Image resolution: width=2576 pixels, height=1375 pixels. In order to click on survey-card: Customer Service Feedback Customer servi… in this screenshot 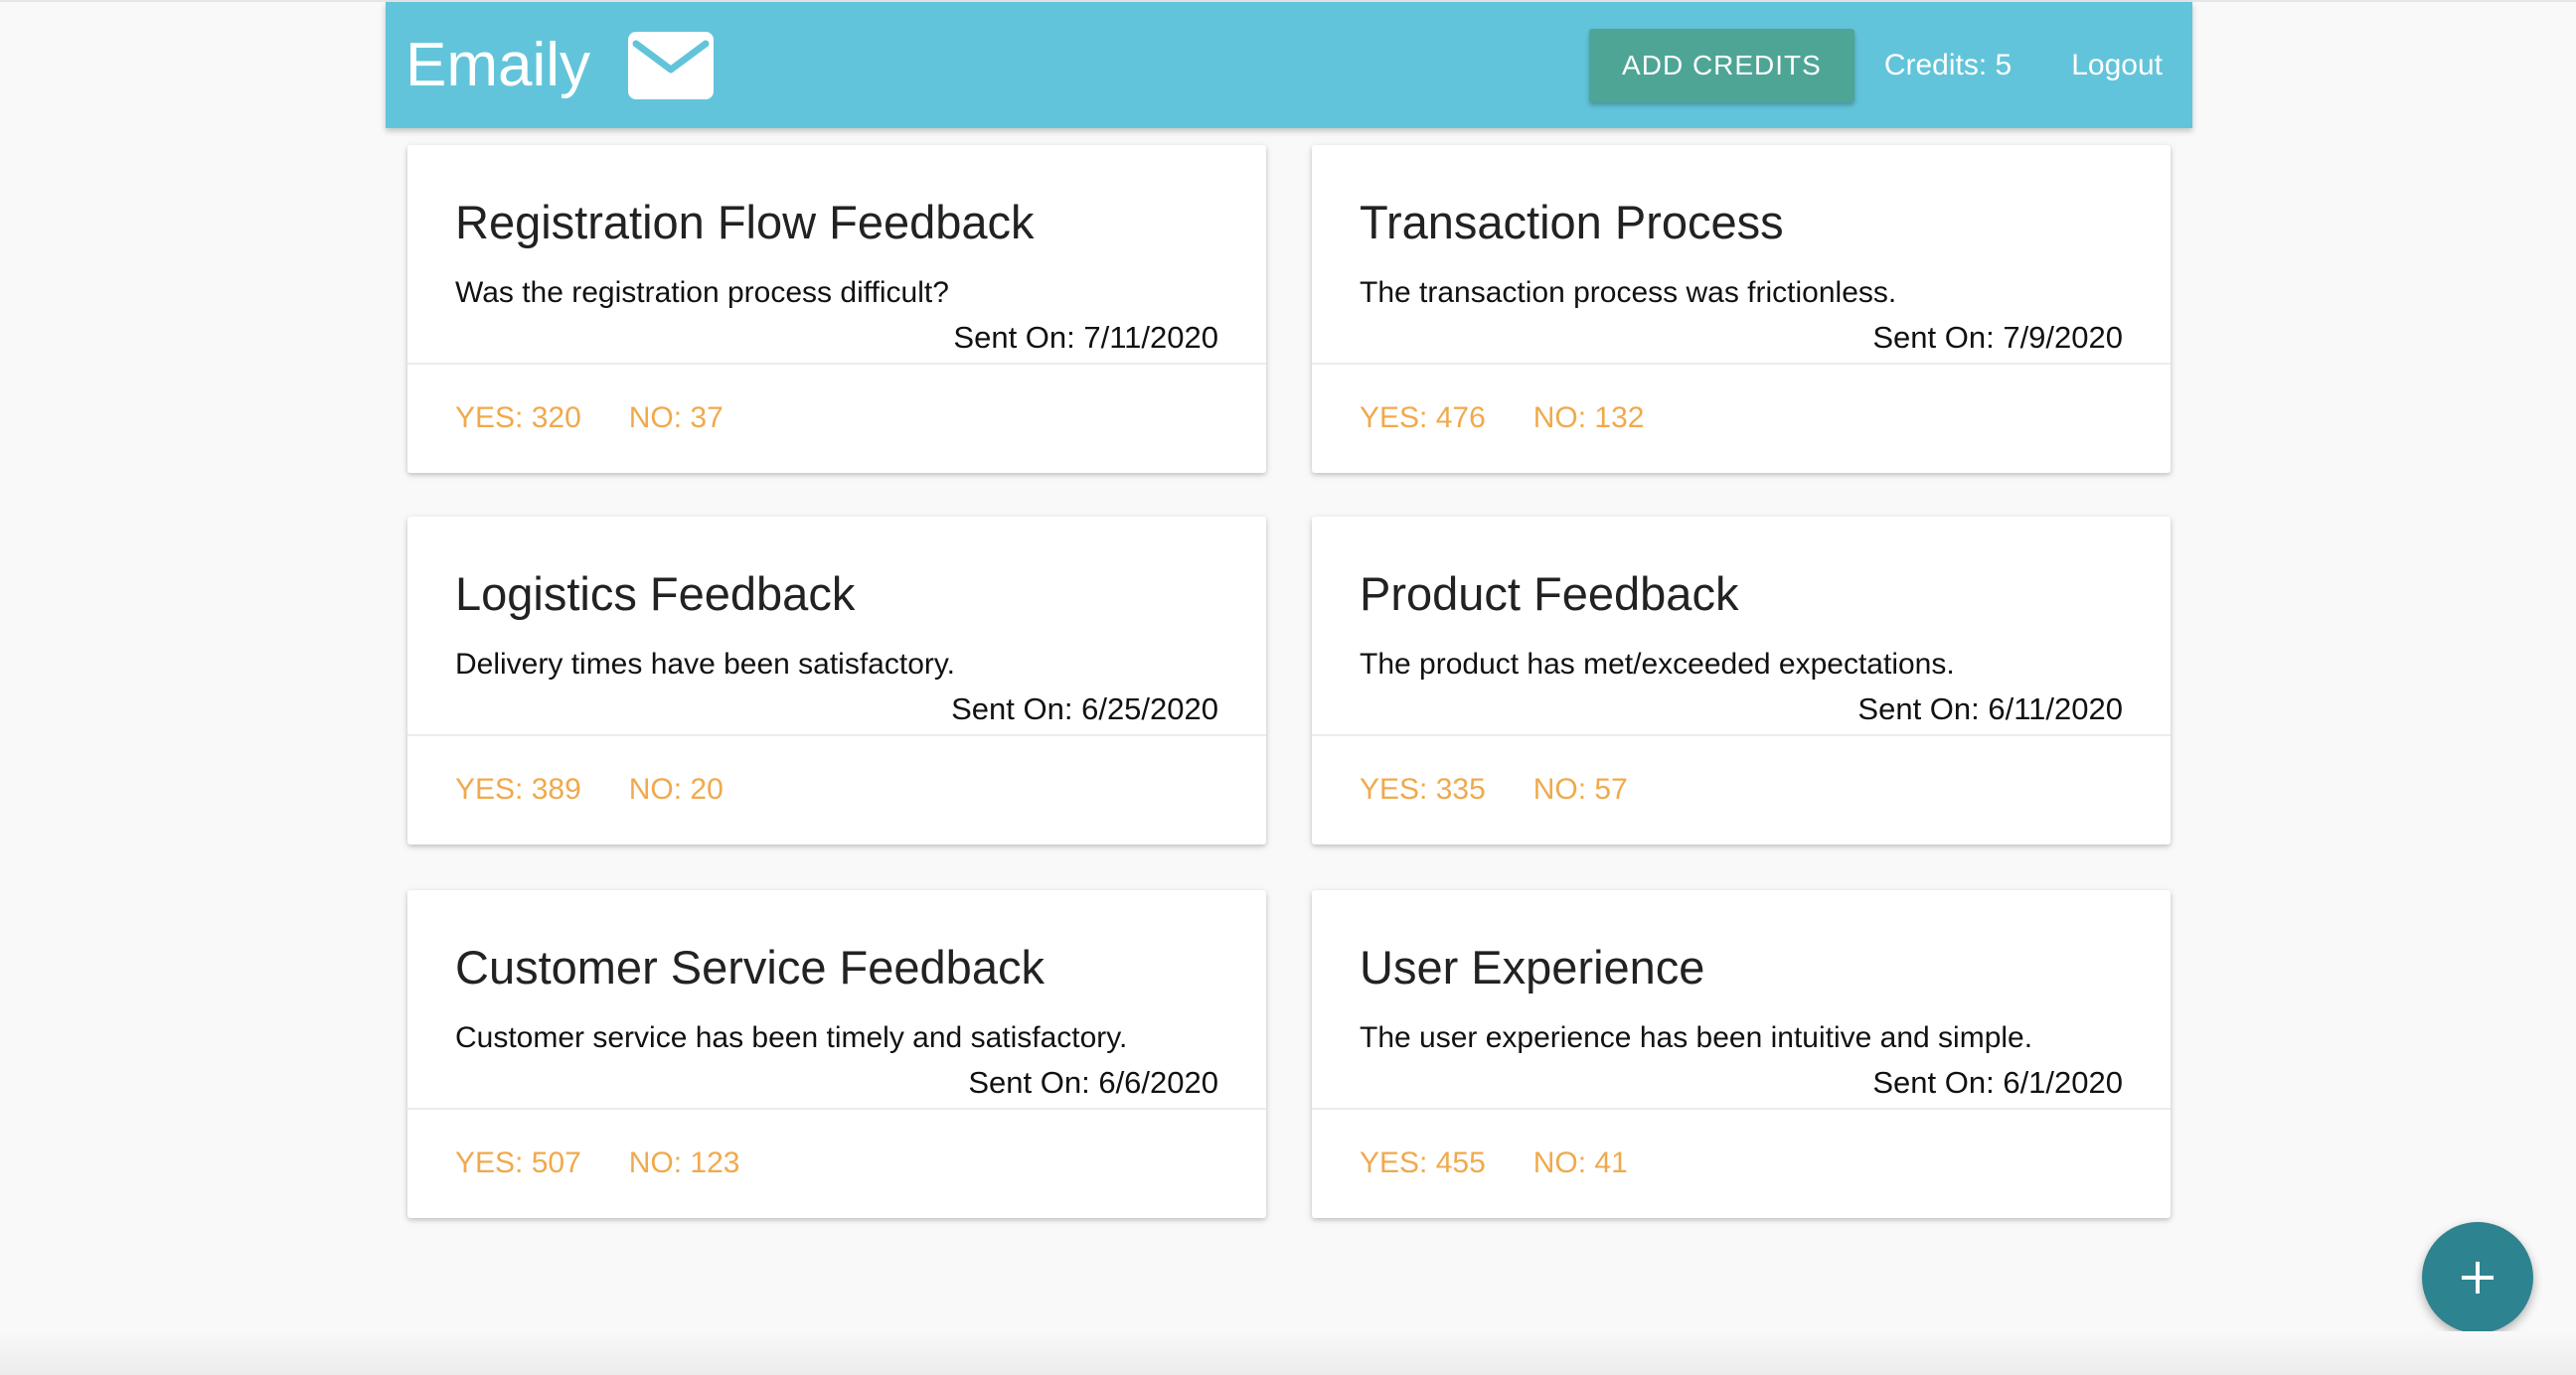, I will do `click(836, 1054)`.